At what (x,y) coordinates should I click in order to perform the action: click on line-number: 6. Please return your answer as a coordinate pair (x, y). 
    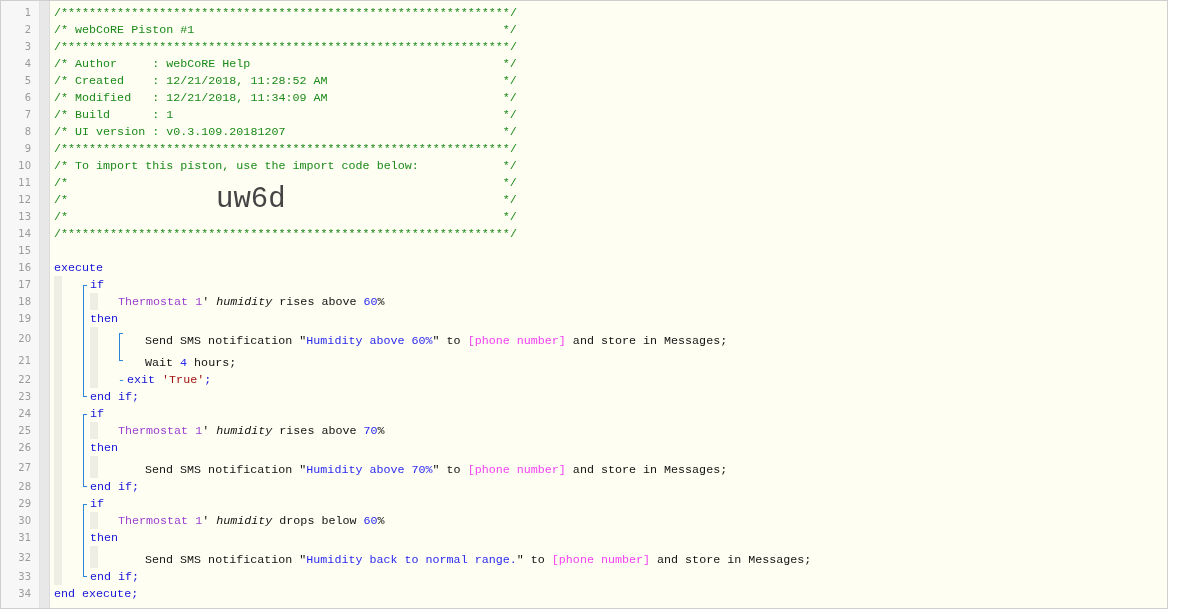
    Looking at the image, I should click on (27, 97).